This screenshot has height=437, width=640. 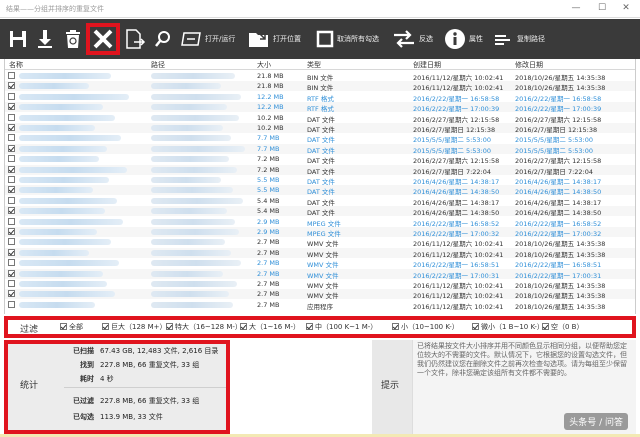 What do you see at coordinates (560, 306) in the screenshot?
I see `cell-modified: 2018/10/26/星期五 14:35:38` at bounding box center [560, 306].